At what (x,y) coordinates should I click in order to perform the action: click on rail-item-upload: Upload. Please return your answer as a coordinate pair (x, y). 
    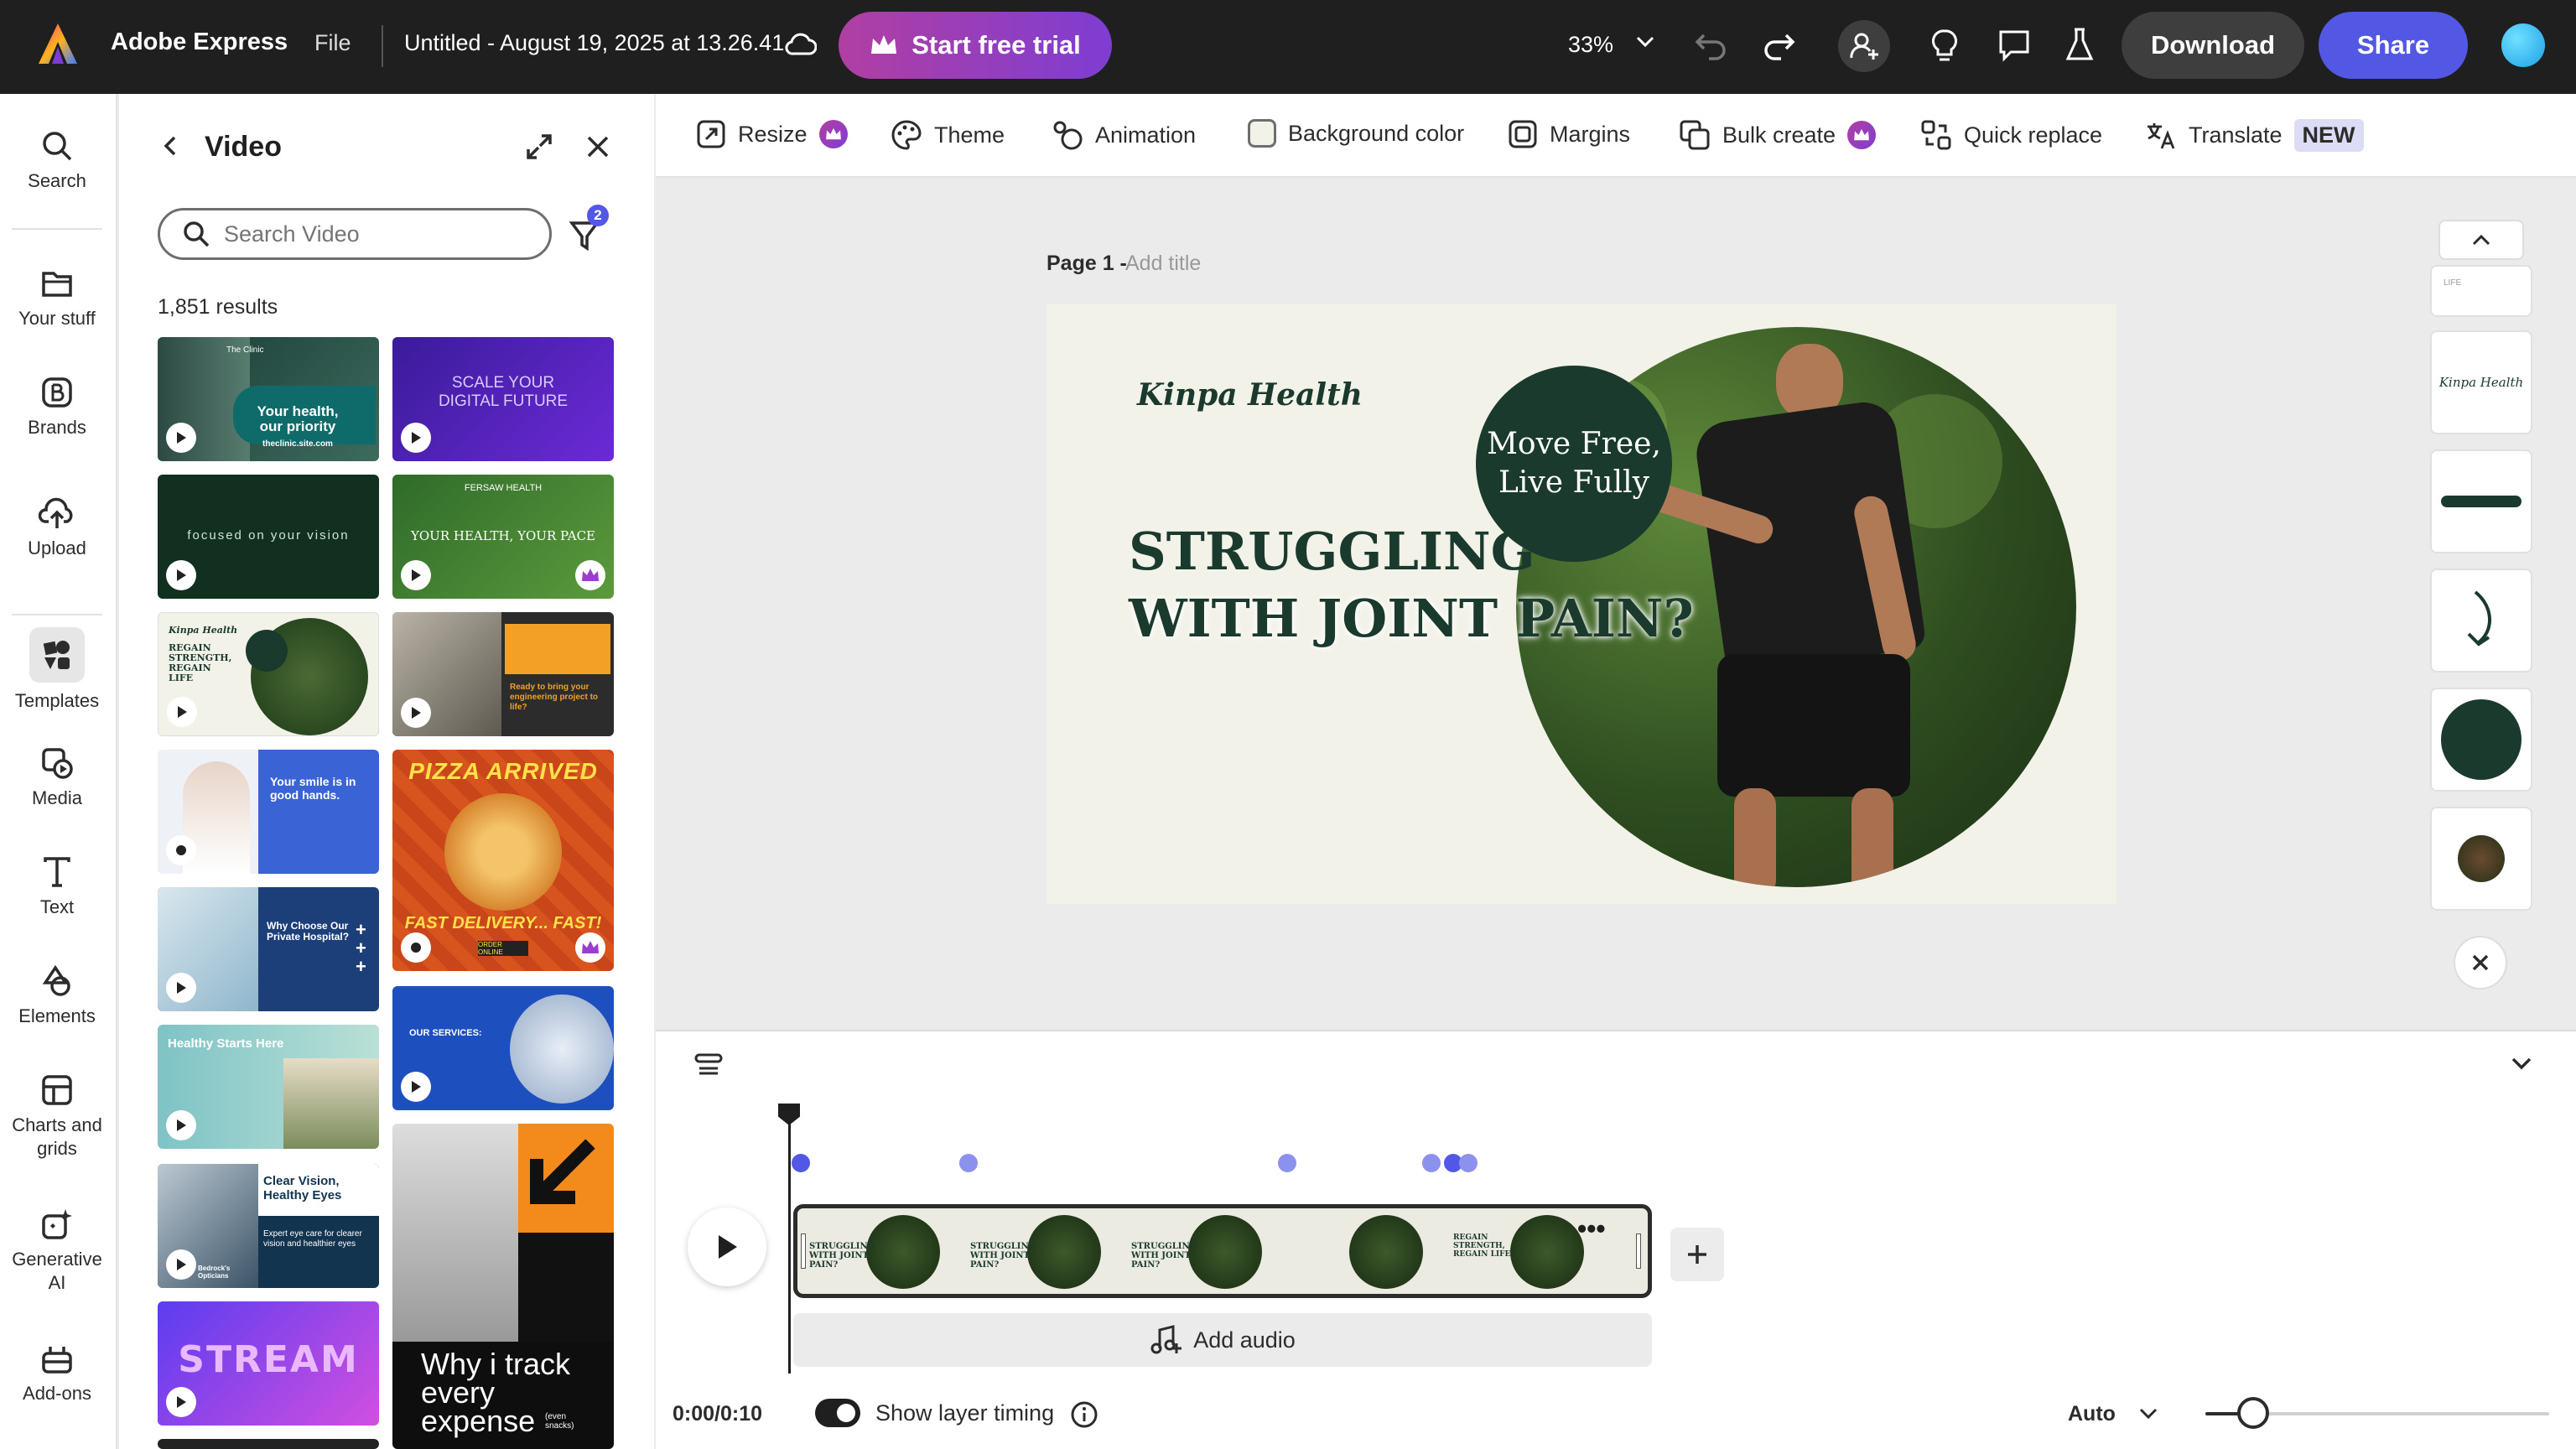
    Looking at the image, I should click on (57, 528).